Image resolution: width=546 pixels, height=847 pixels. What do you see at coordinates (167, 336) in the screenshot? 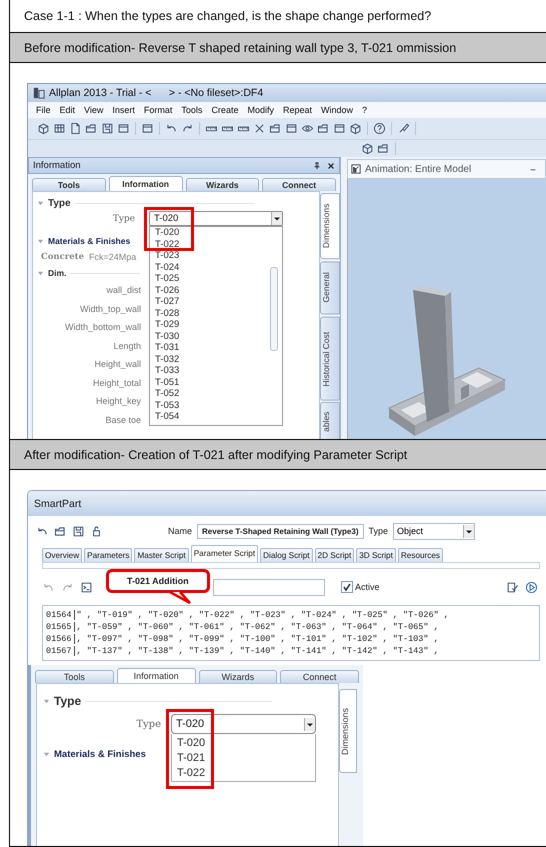
I see `dropdown-option: T-030` at bounding box center [167, 336].